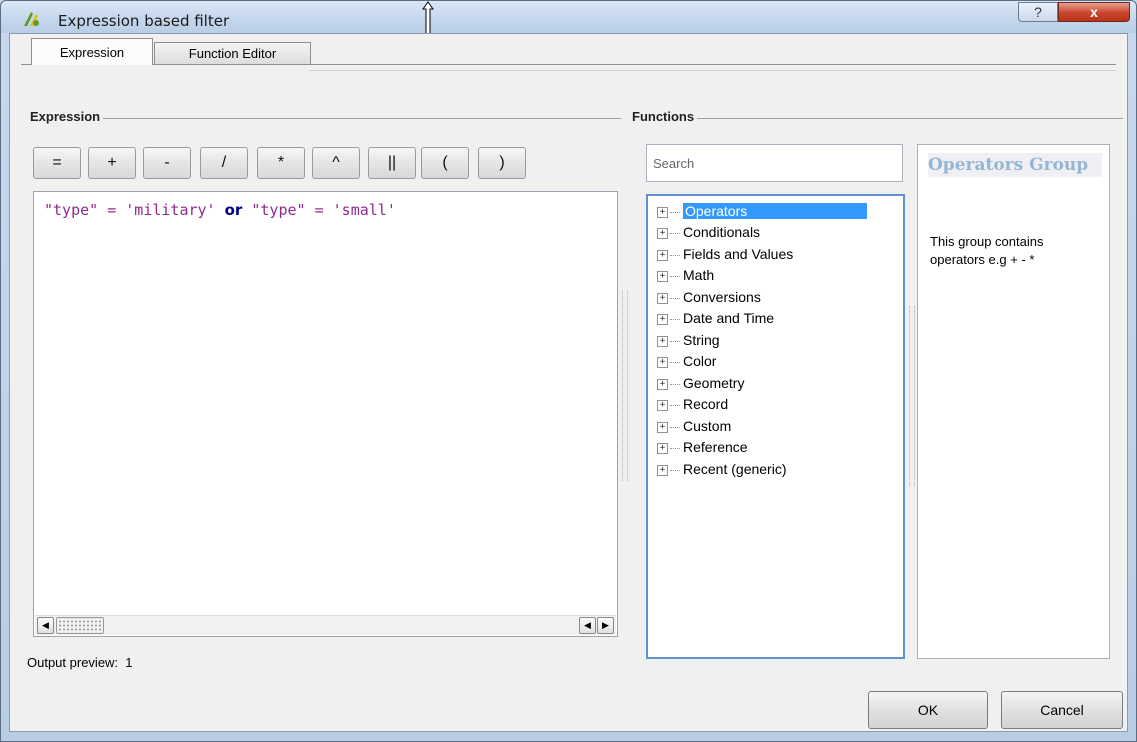 This screenshot has width=1137, height=742. What do you see at coordinates (80, 625) in the screenshot?
I see `scrollbar-thumb` at bounding box center [80, 625].